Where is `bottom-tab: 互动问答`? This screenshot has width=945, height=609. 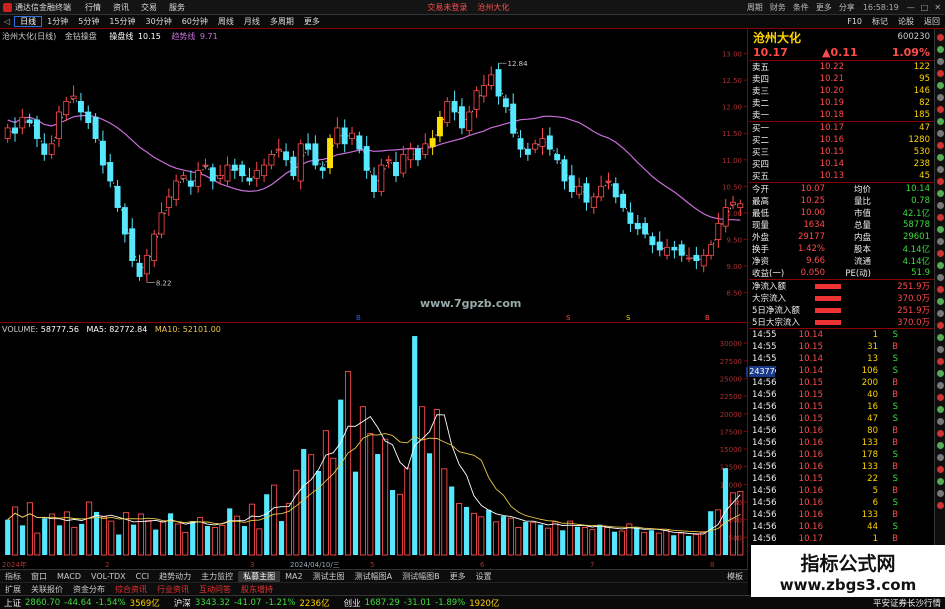
bottom-tab: 互动问答 is located at coordinates (215, 589).